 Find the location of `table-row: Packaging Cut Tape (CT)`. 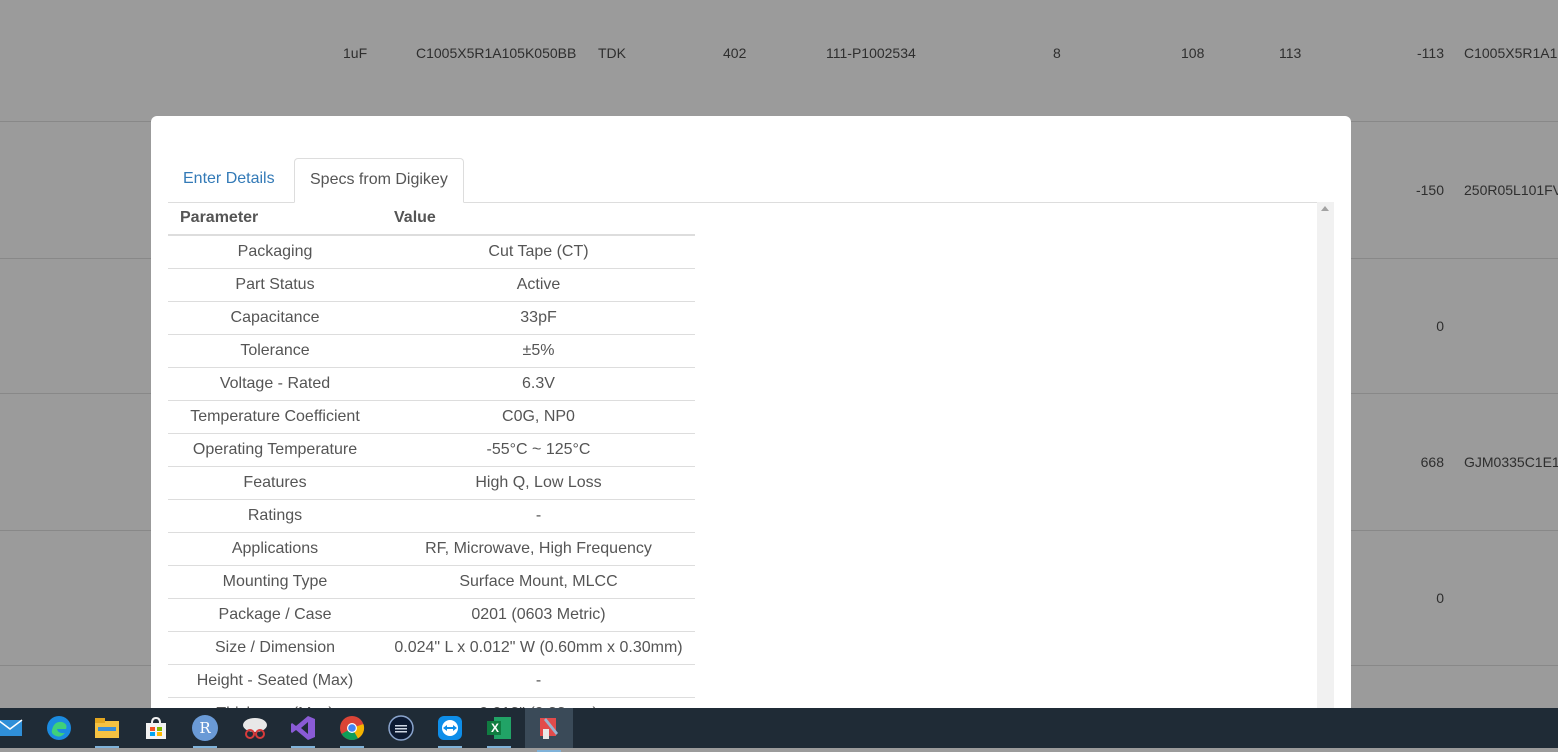

table-row: Packaging Cut Tape (CT) is located at coordinates (431, 251).